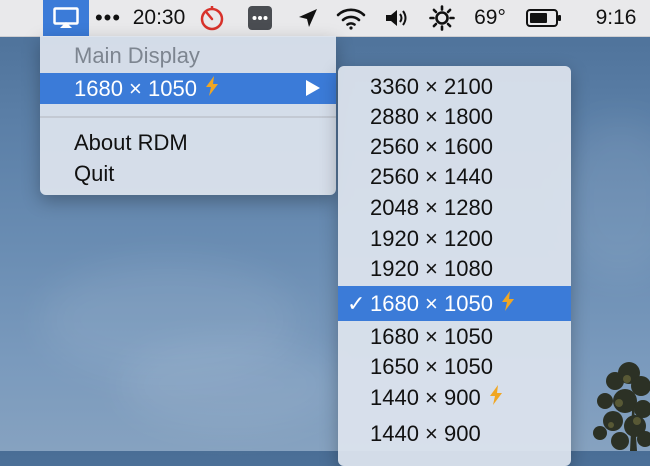  I want to click on timer-icon, so click(212, 18).